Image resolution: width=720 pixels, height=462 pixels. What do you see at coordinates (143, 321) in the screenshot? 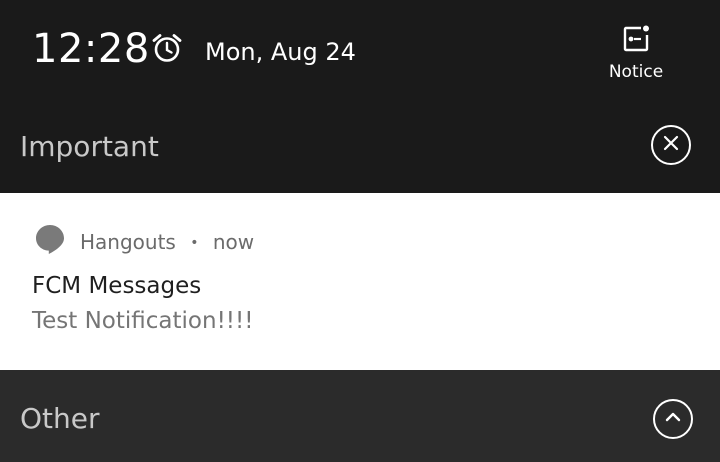
I see `notification-text: Test Notification!!!!` at bounding box center [143, 321].